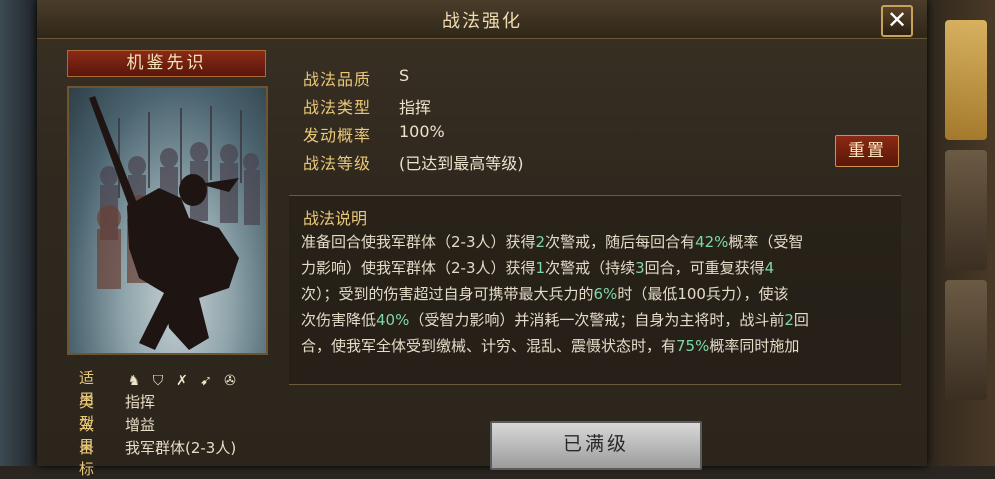 The image size is (995, 479). I want to click on property-value: 指挥, so click(415, 107).